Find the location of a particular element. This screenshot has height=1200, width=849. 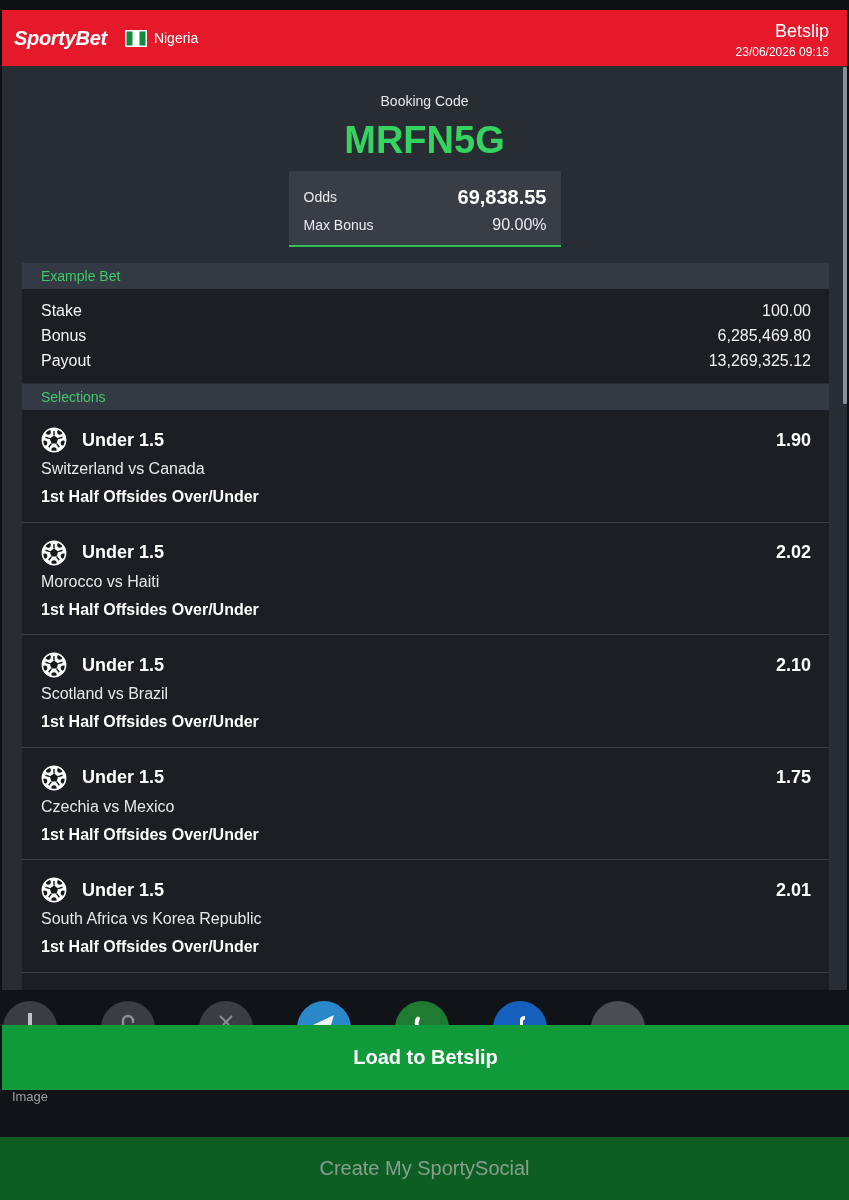

load-to-betslip-button: Load to Betslip is located at coordinates (425, 1057).